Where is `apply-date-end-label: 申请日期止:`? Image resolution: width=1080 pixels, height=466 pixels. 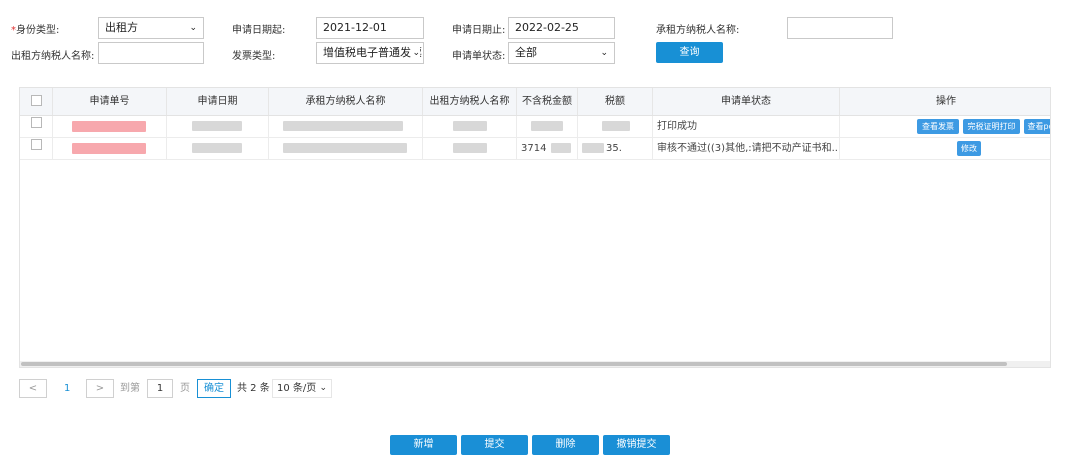 apply-date-end-label: 申请日期止: is located at coordinates (479, 30).